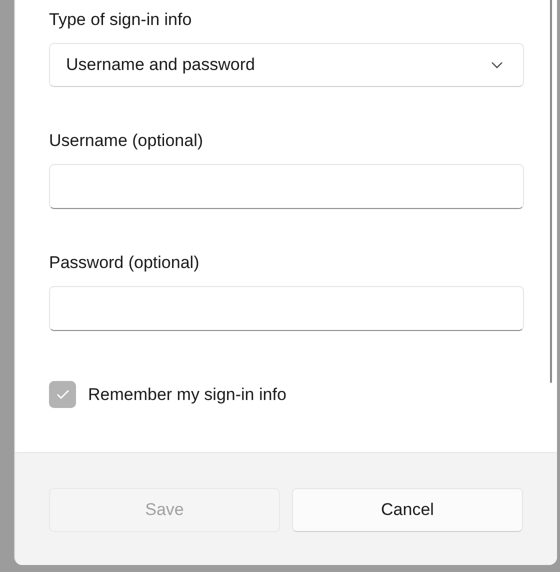 This screenshot has height=572, width=560. What do you see at coordinates (63, 394) in the screenshot?
I see `checkmark-icon` at bounding box center [63, 394].